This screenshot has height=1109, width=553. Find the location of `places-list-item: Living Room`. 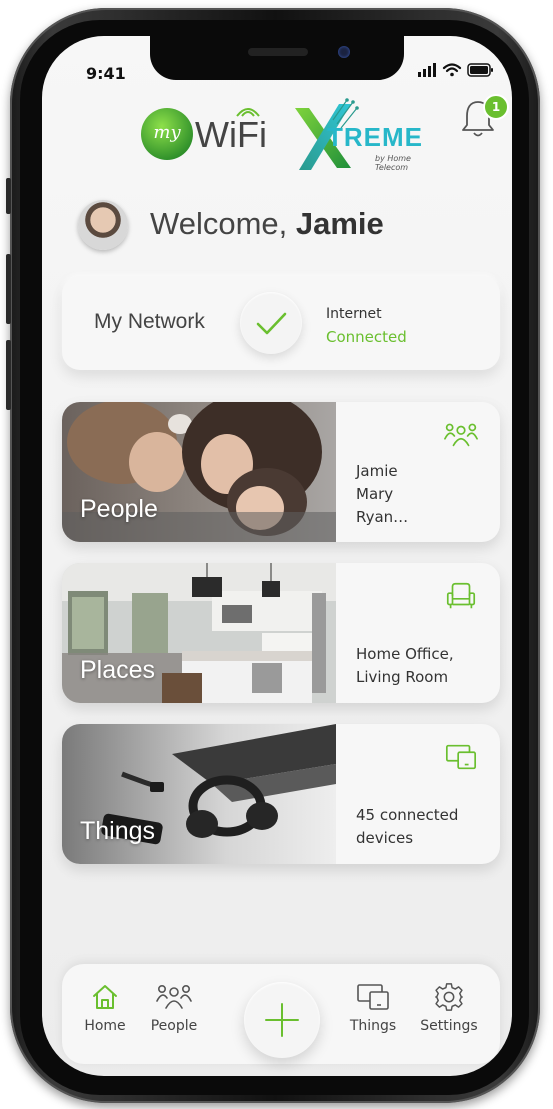

places-list-item: Living Room is located at coordinates (402, 677).